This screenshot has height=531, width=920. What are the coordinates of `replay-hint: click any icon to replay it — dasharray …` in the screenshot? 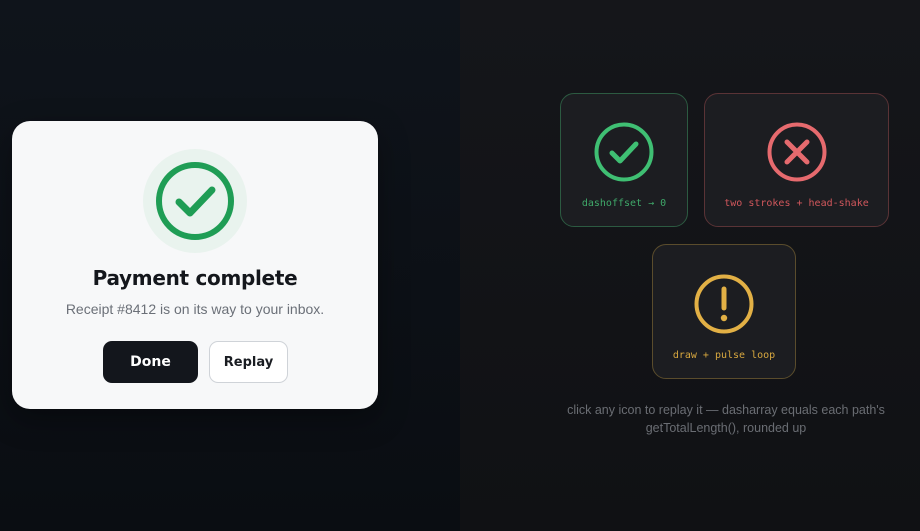 It's located at (726, 419).